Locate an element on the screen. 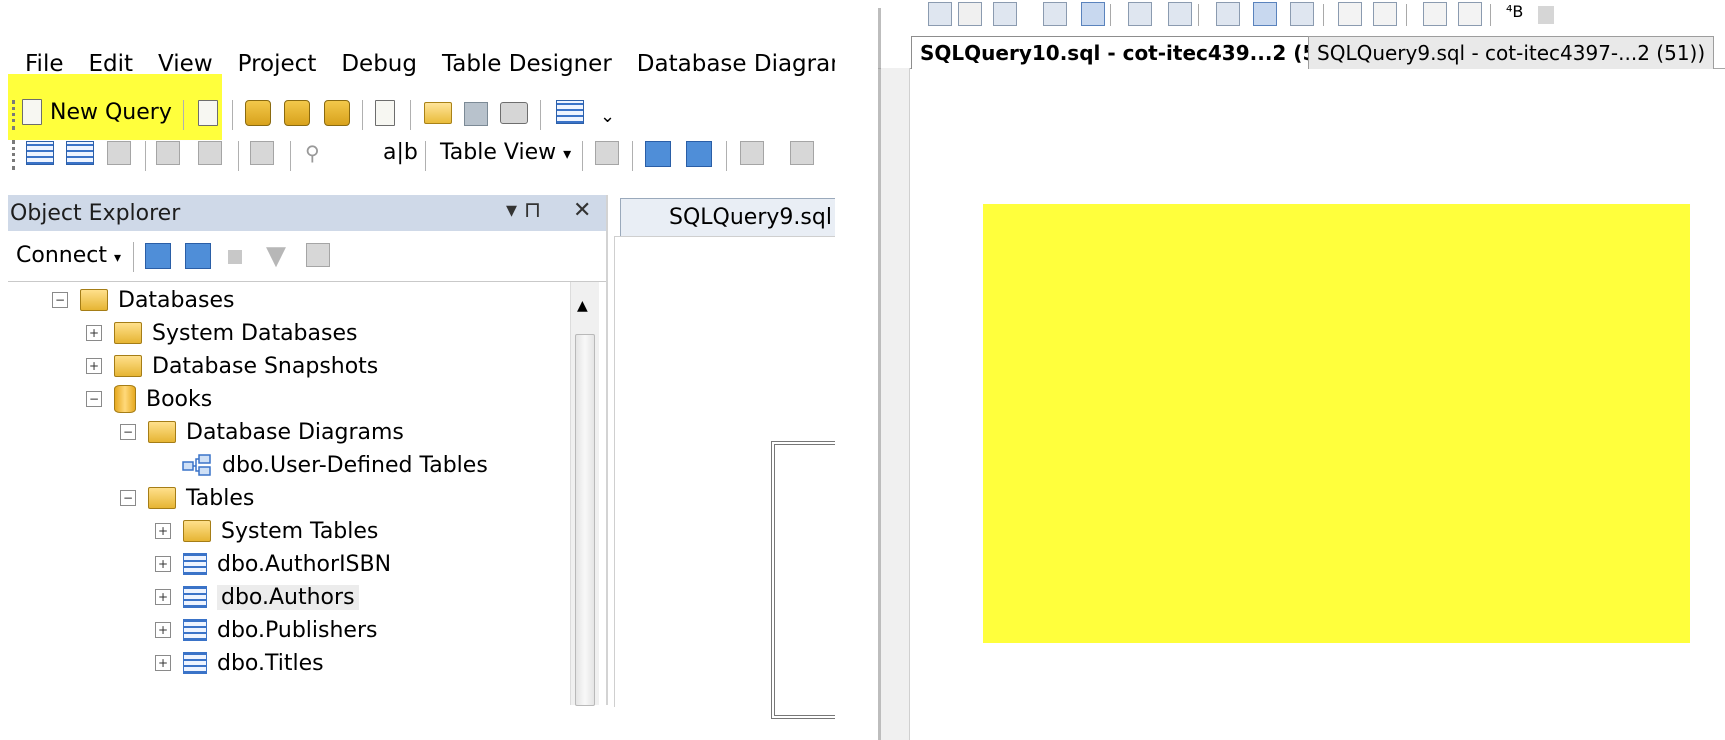 The image size is (1725, 740). change-name-display-button is located at coordinates (607, 153).